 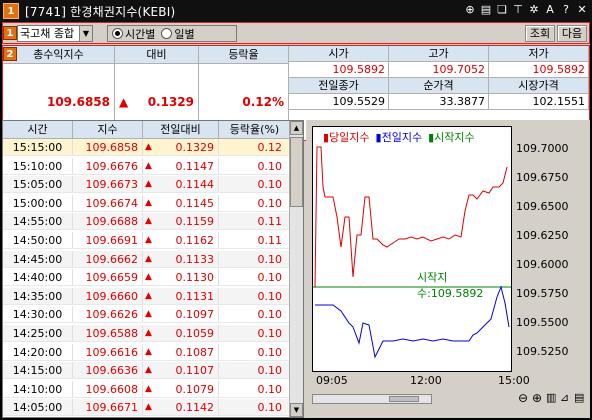 I want to click on table-row: 15:10:00 109.6676 ▲ 0.1147 0.10, so click(x=147, y=166).